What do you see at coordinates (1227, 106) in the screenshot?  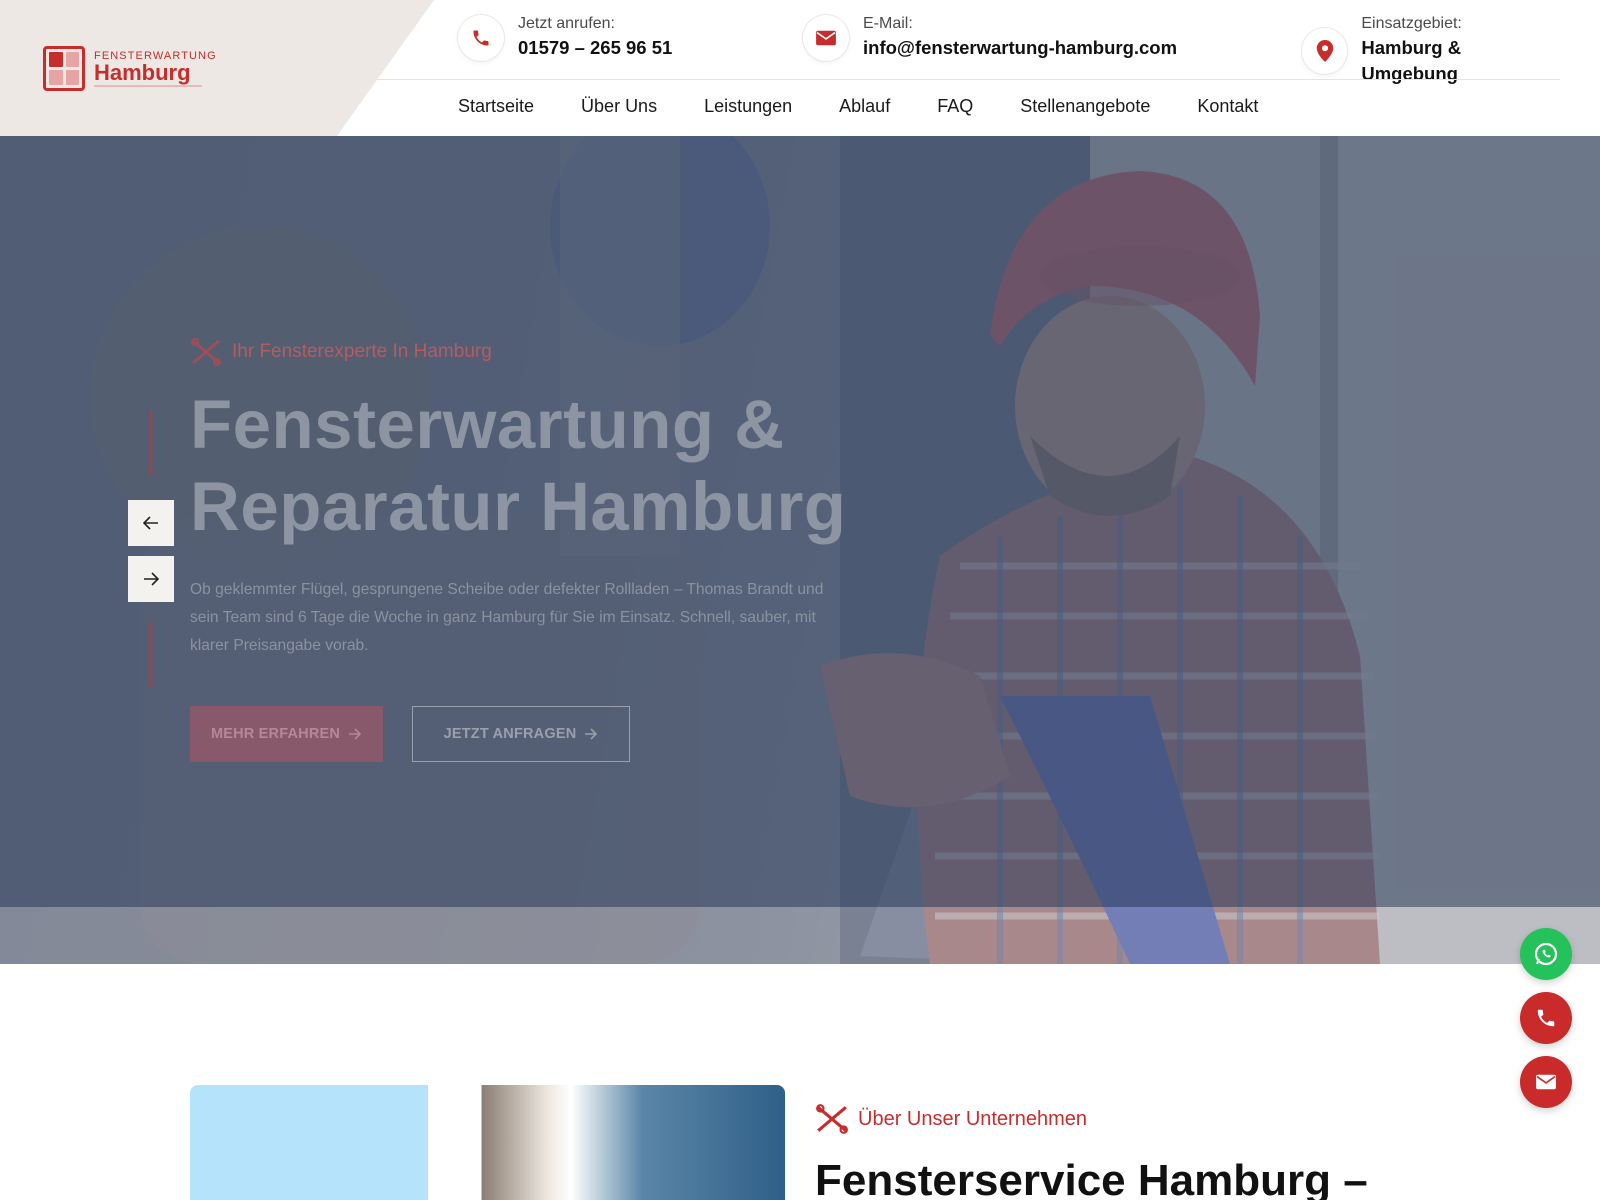 I see `nav-item-kontakt: Kontakt` at bounding box center [1227, 106].